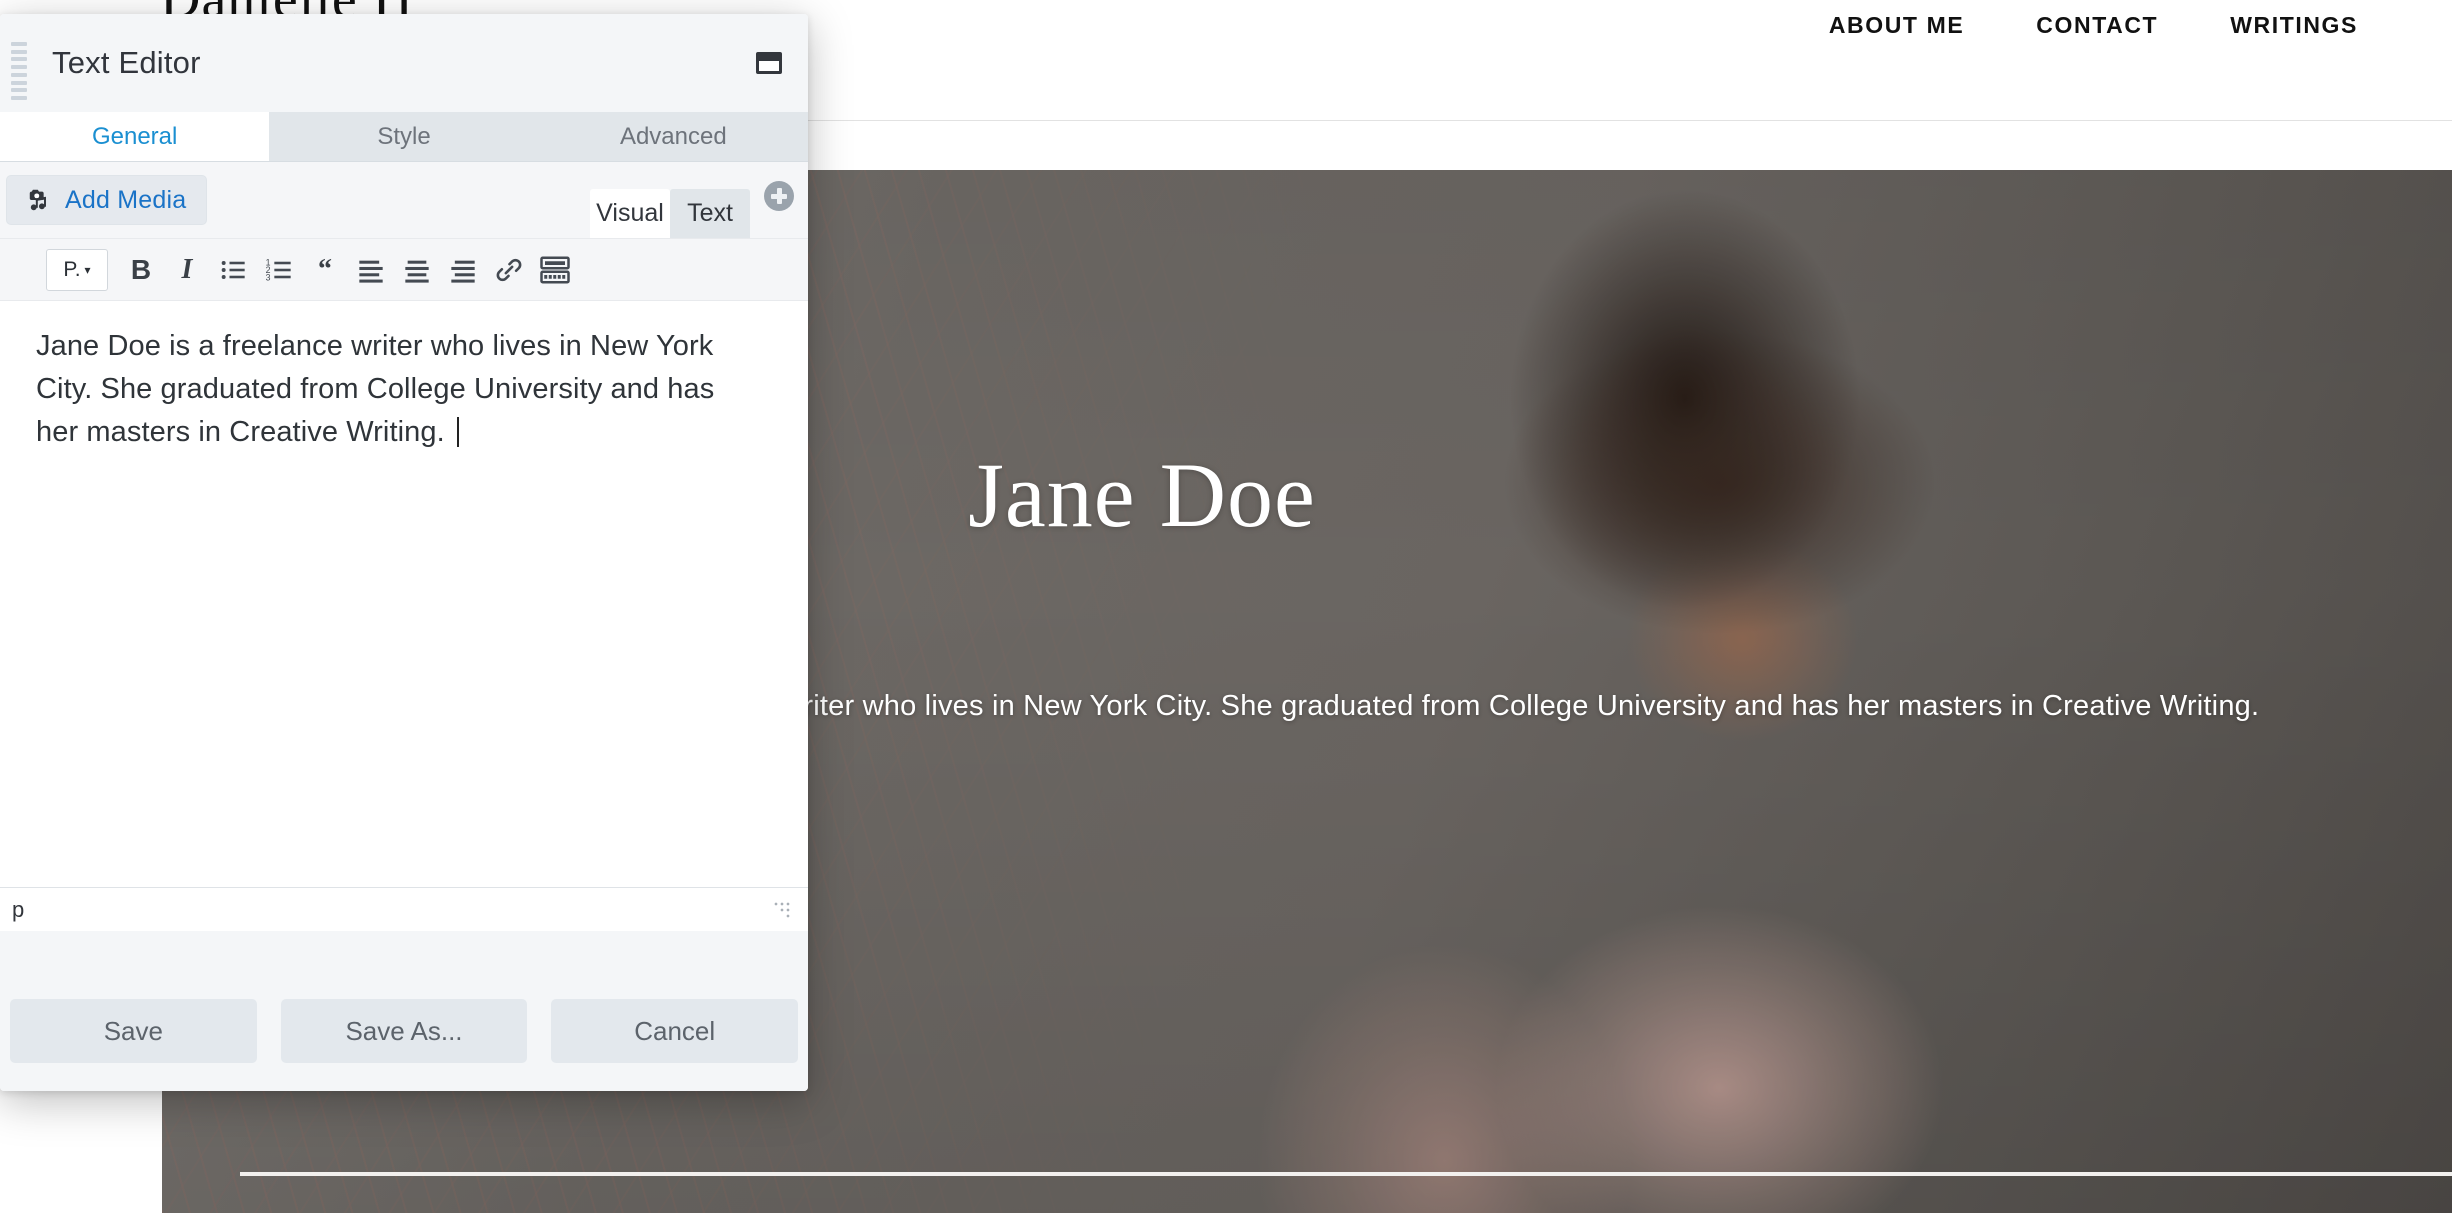 The height and width of the screenshot is (1213, 2452). I want to click on add-media-label: Add Media, so click(126, 199).